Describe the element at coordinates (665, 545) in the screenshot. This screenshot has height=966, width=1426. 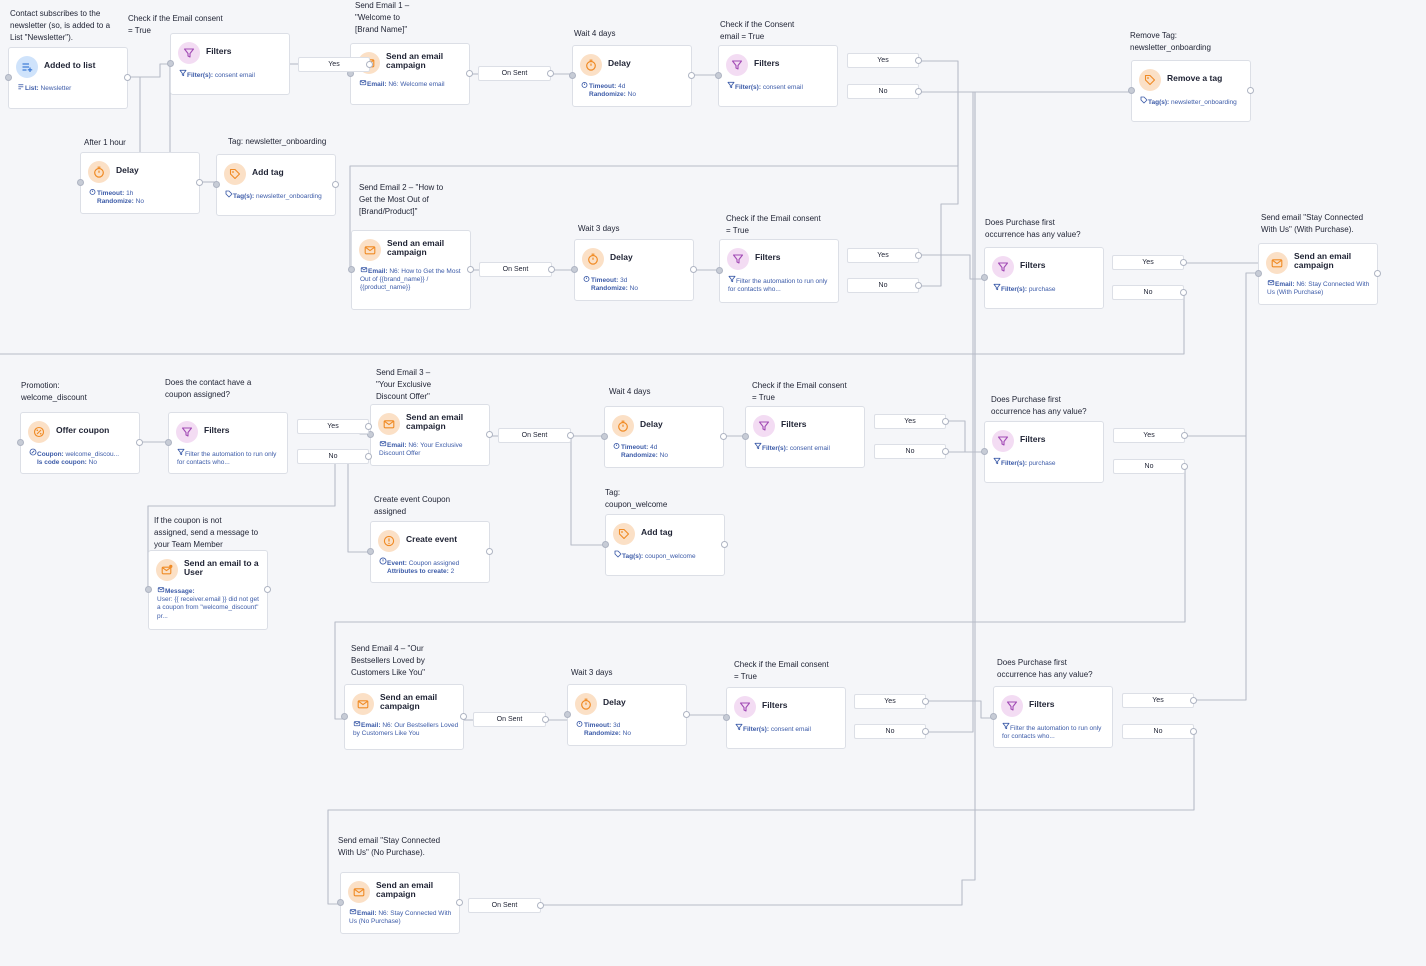
I see `step-card-n22: Add tag Tag(s): coupon_welcome` at that location.